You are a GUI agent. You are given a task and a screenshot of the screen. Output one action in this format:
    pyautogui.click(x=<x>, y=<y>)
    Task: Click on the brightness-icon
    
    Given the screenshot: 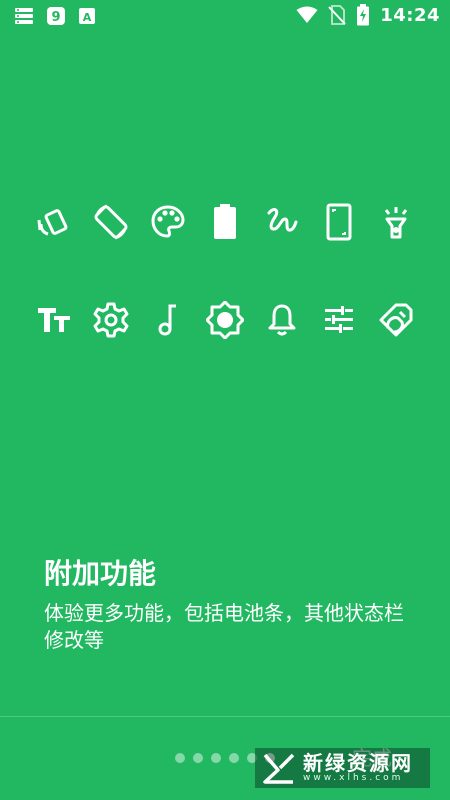 What is the action you would take?
    pyautogui.click(x=225, y=320)
    